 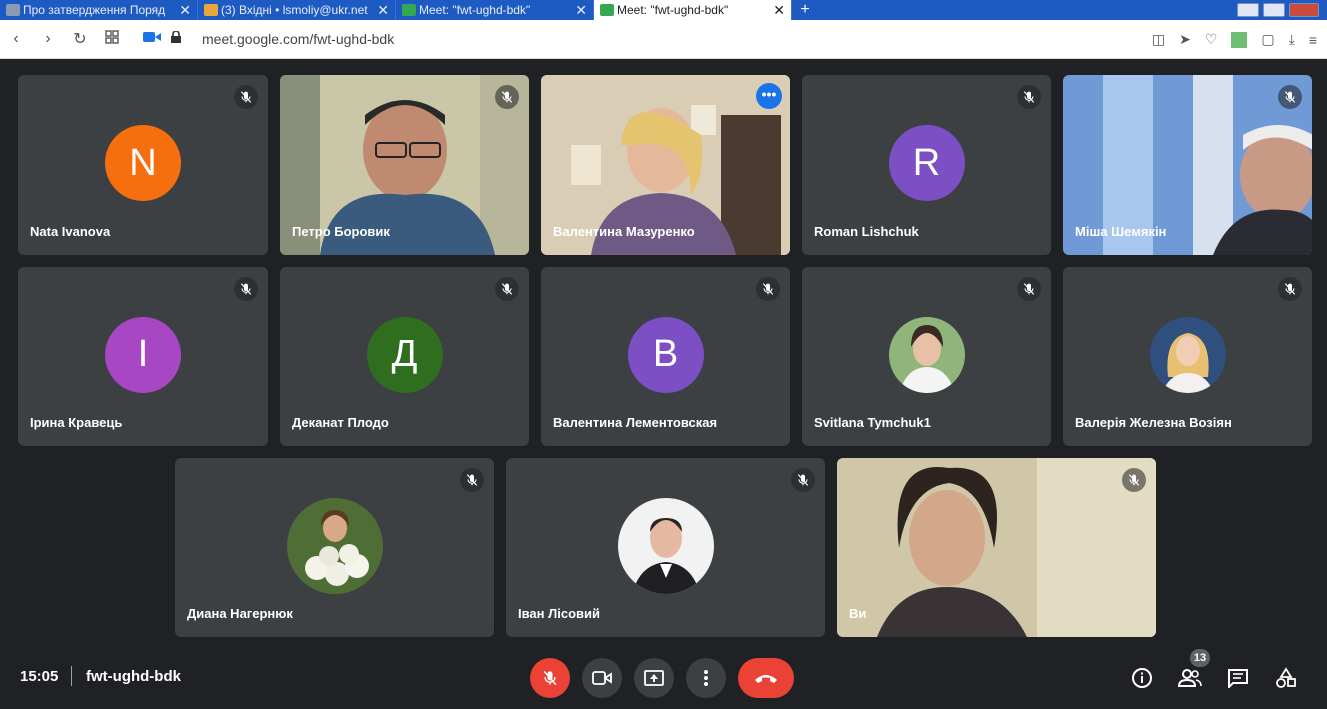 I want to click on participant-tile: R Roman Lishchuk, so click(x=926, y=165).